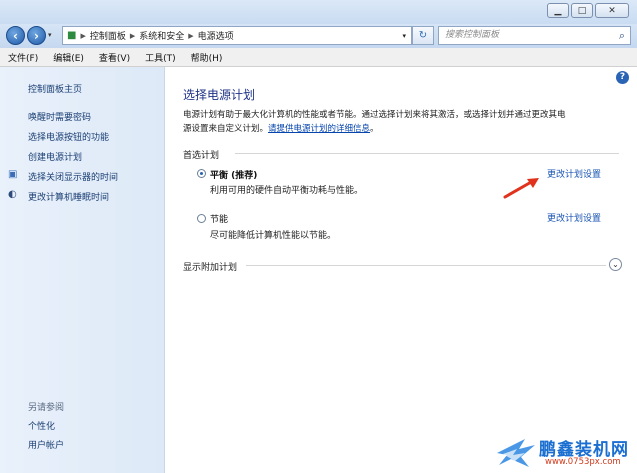 The height and width of the screenshot is (473, 637). Describe the element at coordinates (558, 10) in the screenshot. I see `minimize-button: ▁` at that location.